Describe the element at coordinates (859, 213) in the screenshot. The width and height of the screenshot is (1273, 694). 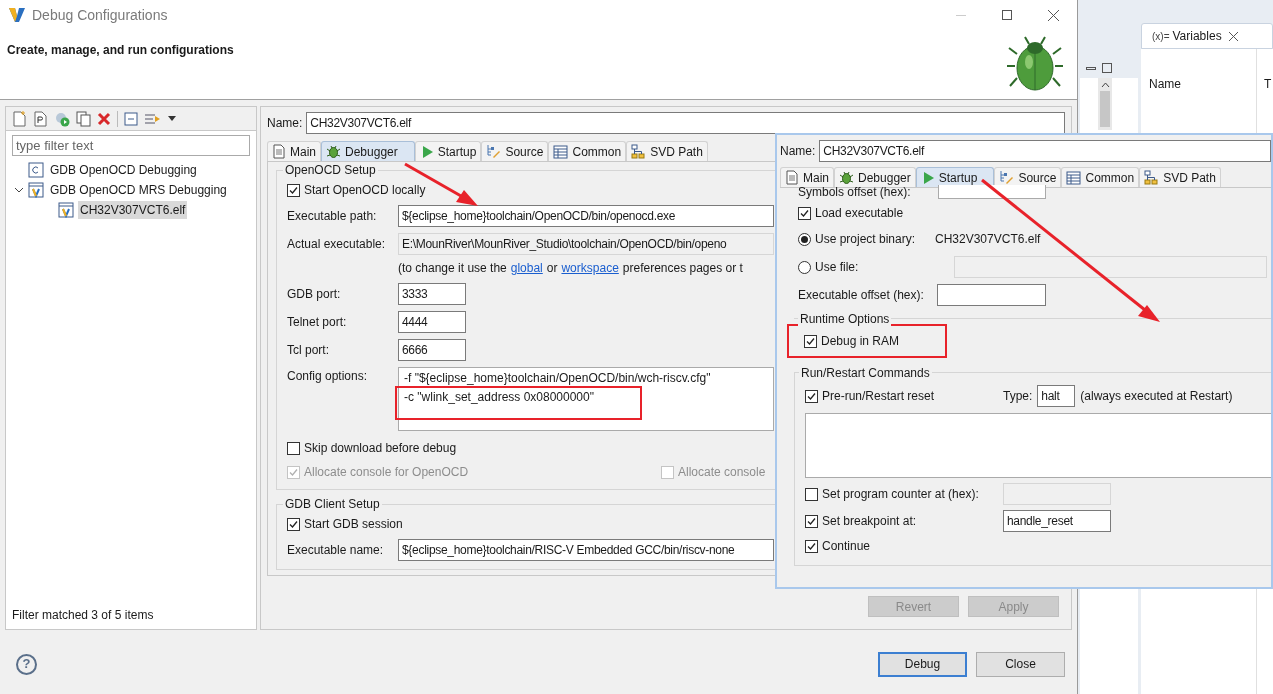
I see `checkbox-label: Load executable` at that location.